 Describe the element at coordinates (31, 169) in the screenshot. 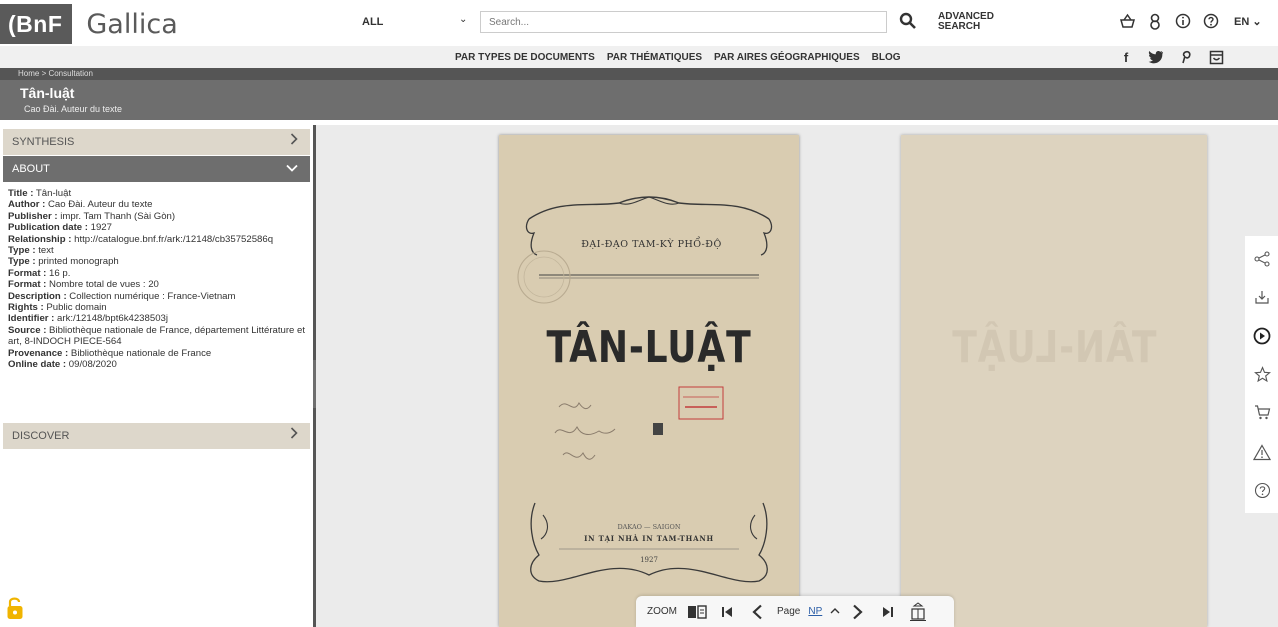

I see `about-label: ABOUT` at that location.